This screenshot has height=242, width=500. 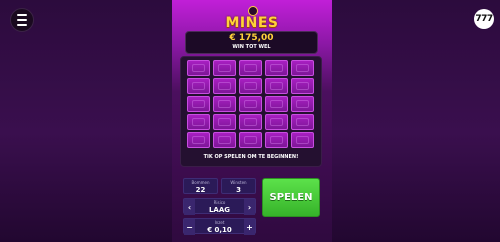 What do you see at coordinates (251, 38) in the screenshot?
I see `win-amount: € 175,00` at bounding box center [251, 38].